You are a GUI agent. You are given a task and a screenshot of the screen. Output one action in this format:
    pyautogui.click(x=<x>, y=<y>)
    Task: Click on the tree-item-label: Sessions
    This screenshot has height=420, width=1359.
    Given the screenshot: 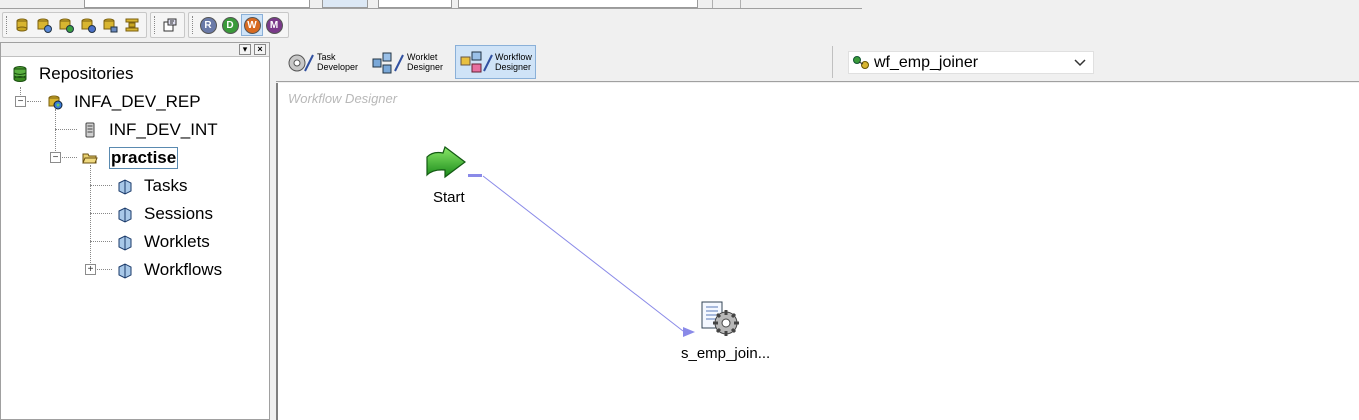 What is the action you would take?
    pyautogui.click(x=178, y=213)
    